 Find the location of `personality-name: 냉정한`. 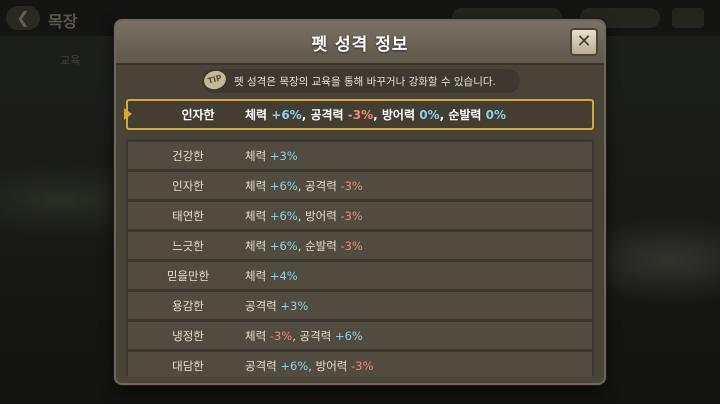

personality-name: 냉정한 is located at coordinates (188, 336).